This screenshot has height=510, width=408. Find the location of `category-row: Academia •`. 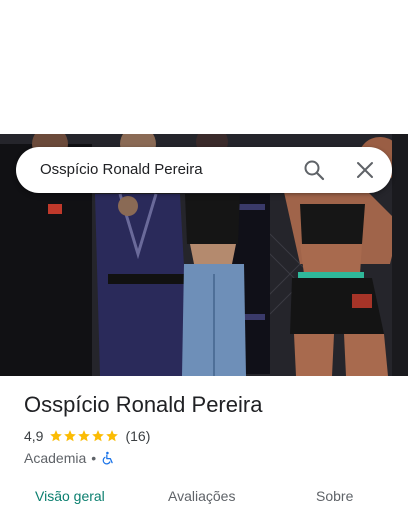

category-row: Academia • is located at coordinates (69, 458).